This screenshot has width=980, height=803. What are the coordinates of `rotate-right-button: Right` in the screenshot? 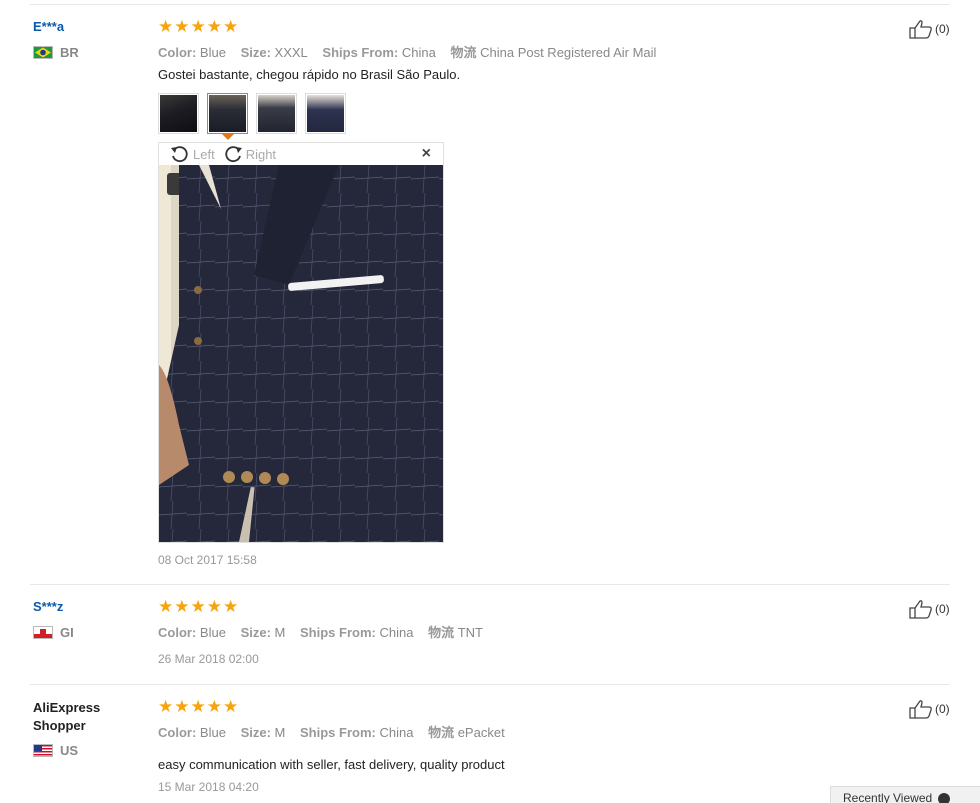 It's located at (249, 154).